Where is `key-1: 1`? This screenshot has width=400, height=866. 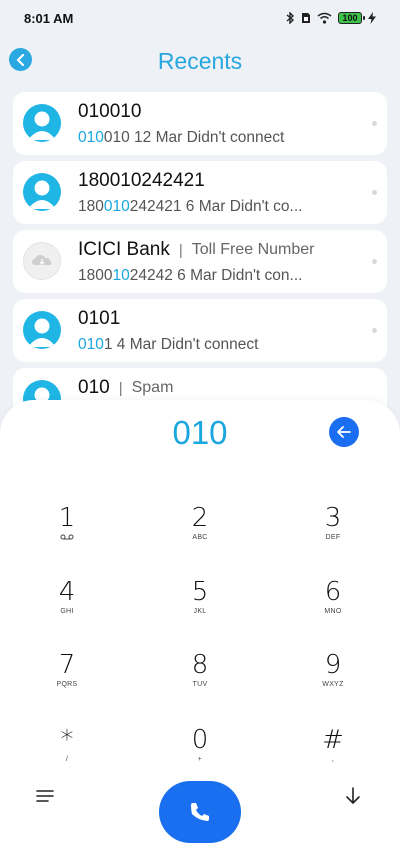 key-1: 1 is located at coordinates (67, 533).